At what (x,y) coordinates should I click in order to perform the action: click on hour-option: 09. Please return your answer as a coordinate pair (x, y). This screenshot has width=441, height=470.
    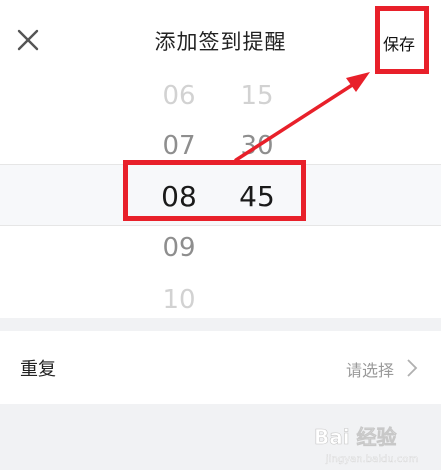
    Looking at the image, I should click on (179, 248).